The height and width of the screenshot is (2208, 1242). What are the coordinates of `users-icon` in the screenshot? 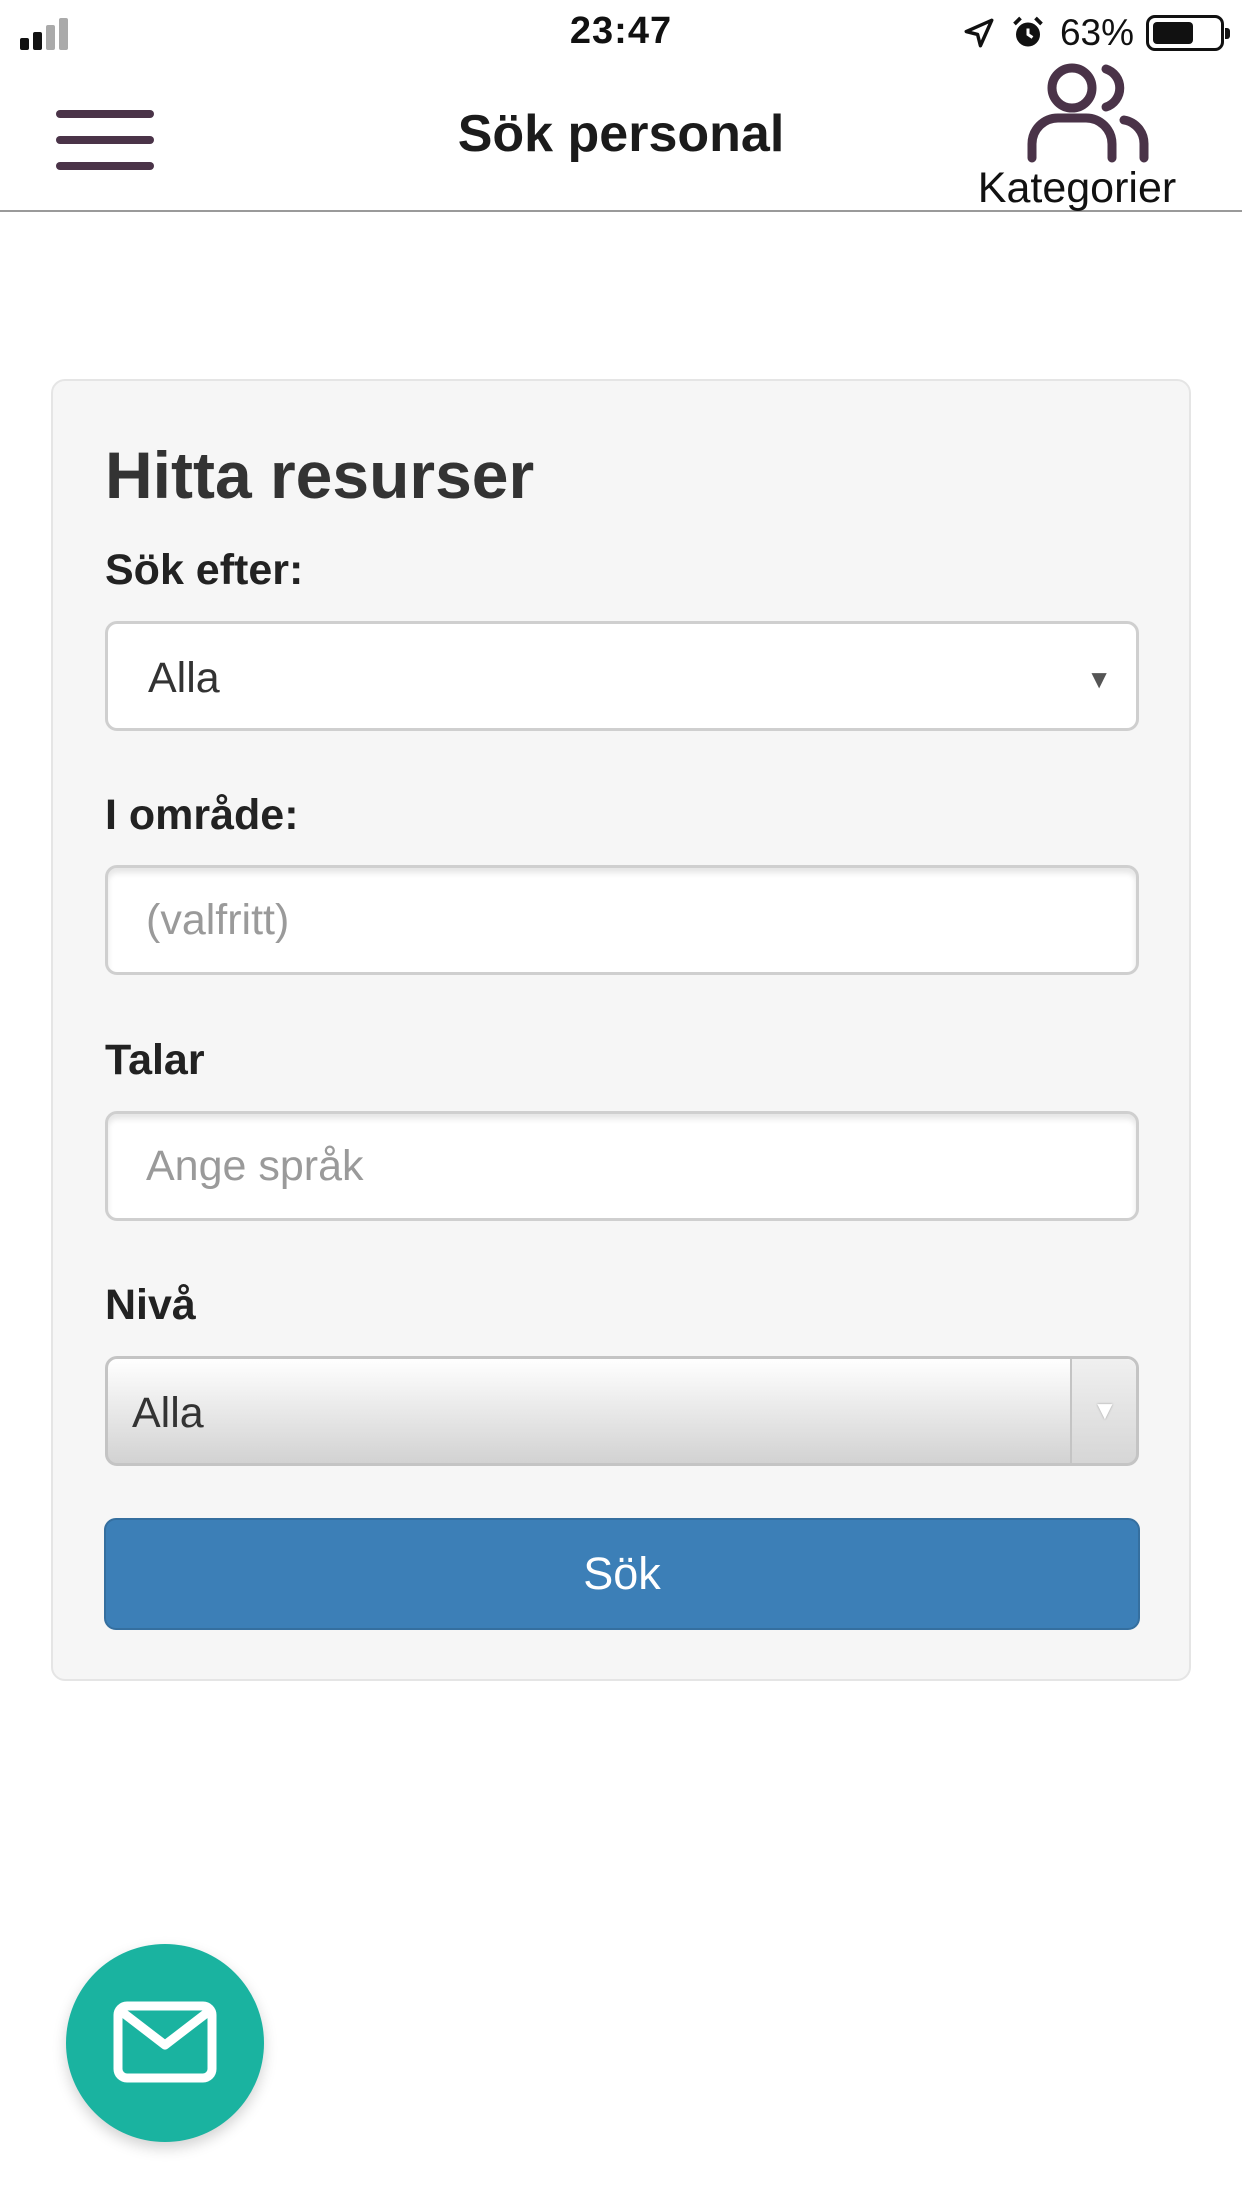 It's located at (1088, 113).